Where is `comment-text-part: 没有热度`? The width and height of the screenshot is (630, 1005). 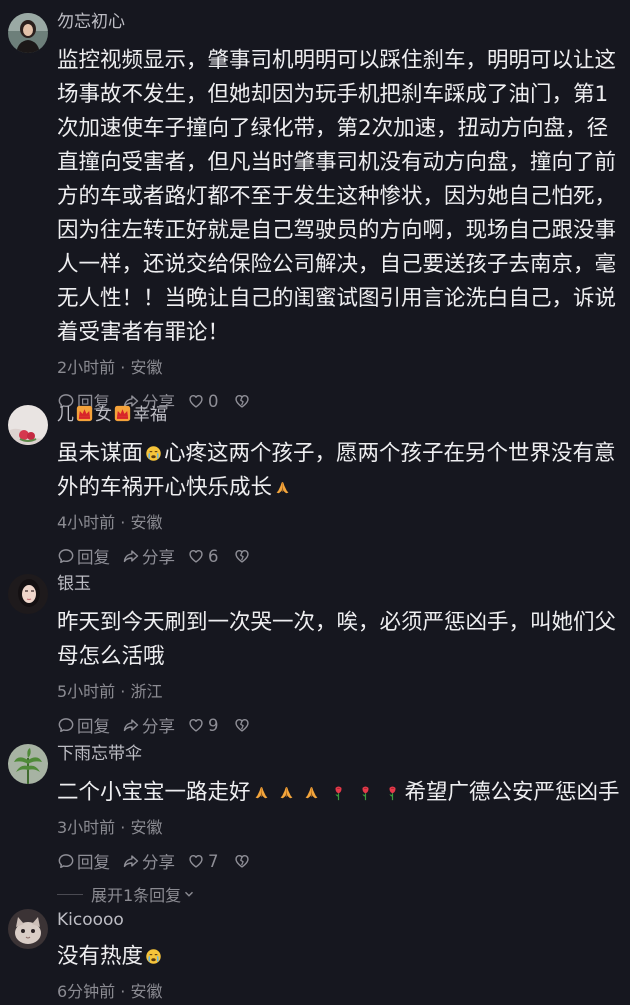
comment-text-part: 没有热度 is located at coordinates (100, 956).